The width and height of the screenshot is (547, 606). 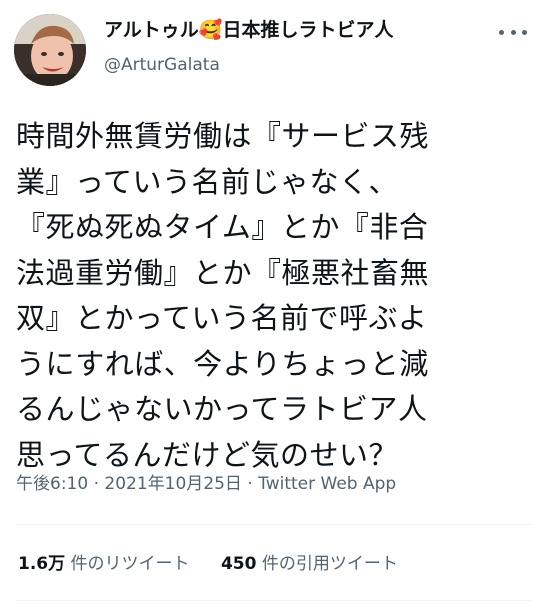 What do you see at coordinates (208, 564) in the screenshot?
I see `engagement-stats: 1.6万 件のリツイート 450 件の引用ツイート` at bounding box center [208, 564].